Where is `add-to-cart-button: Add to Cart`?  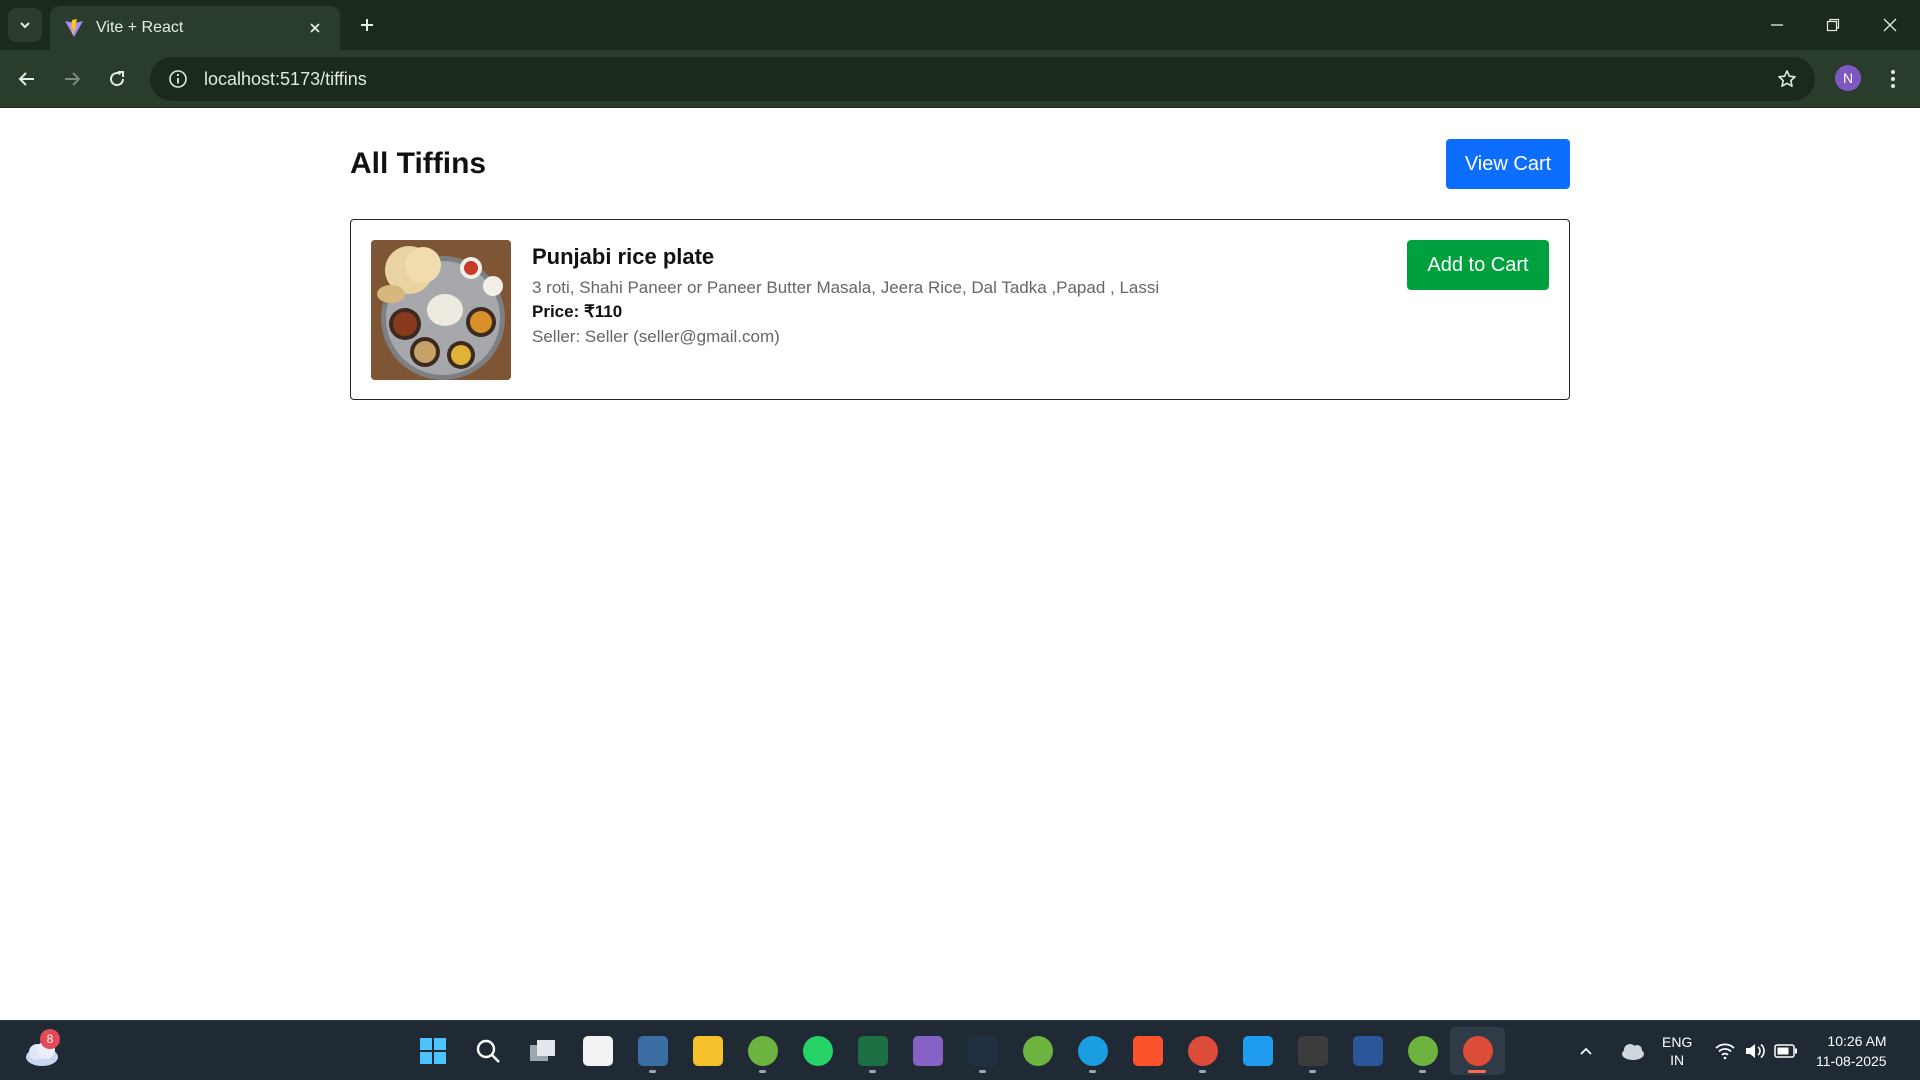
add-to-cart-button: Add to Cart is located at coordinates (1478, 265).